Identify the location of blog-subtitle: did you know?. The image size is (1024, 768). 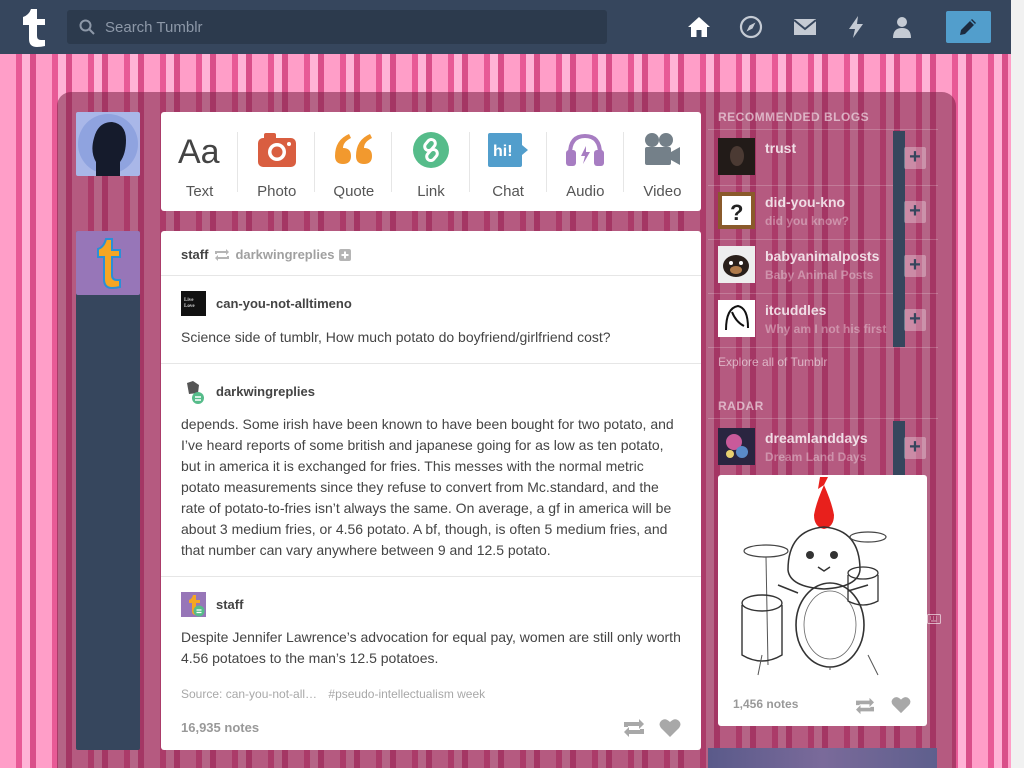
(807, 221).